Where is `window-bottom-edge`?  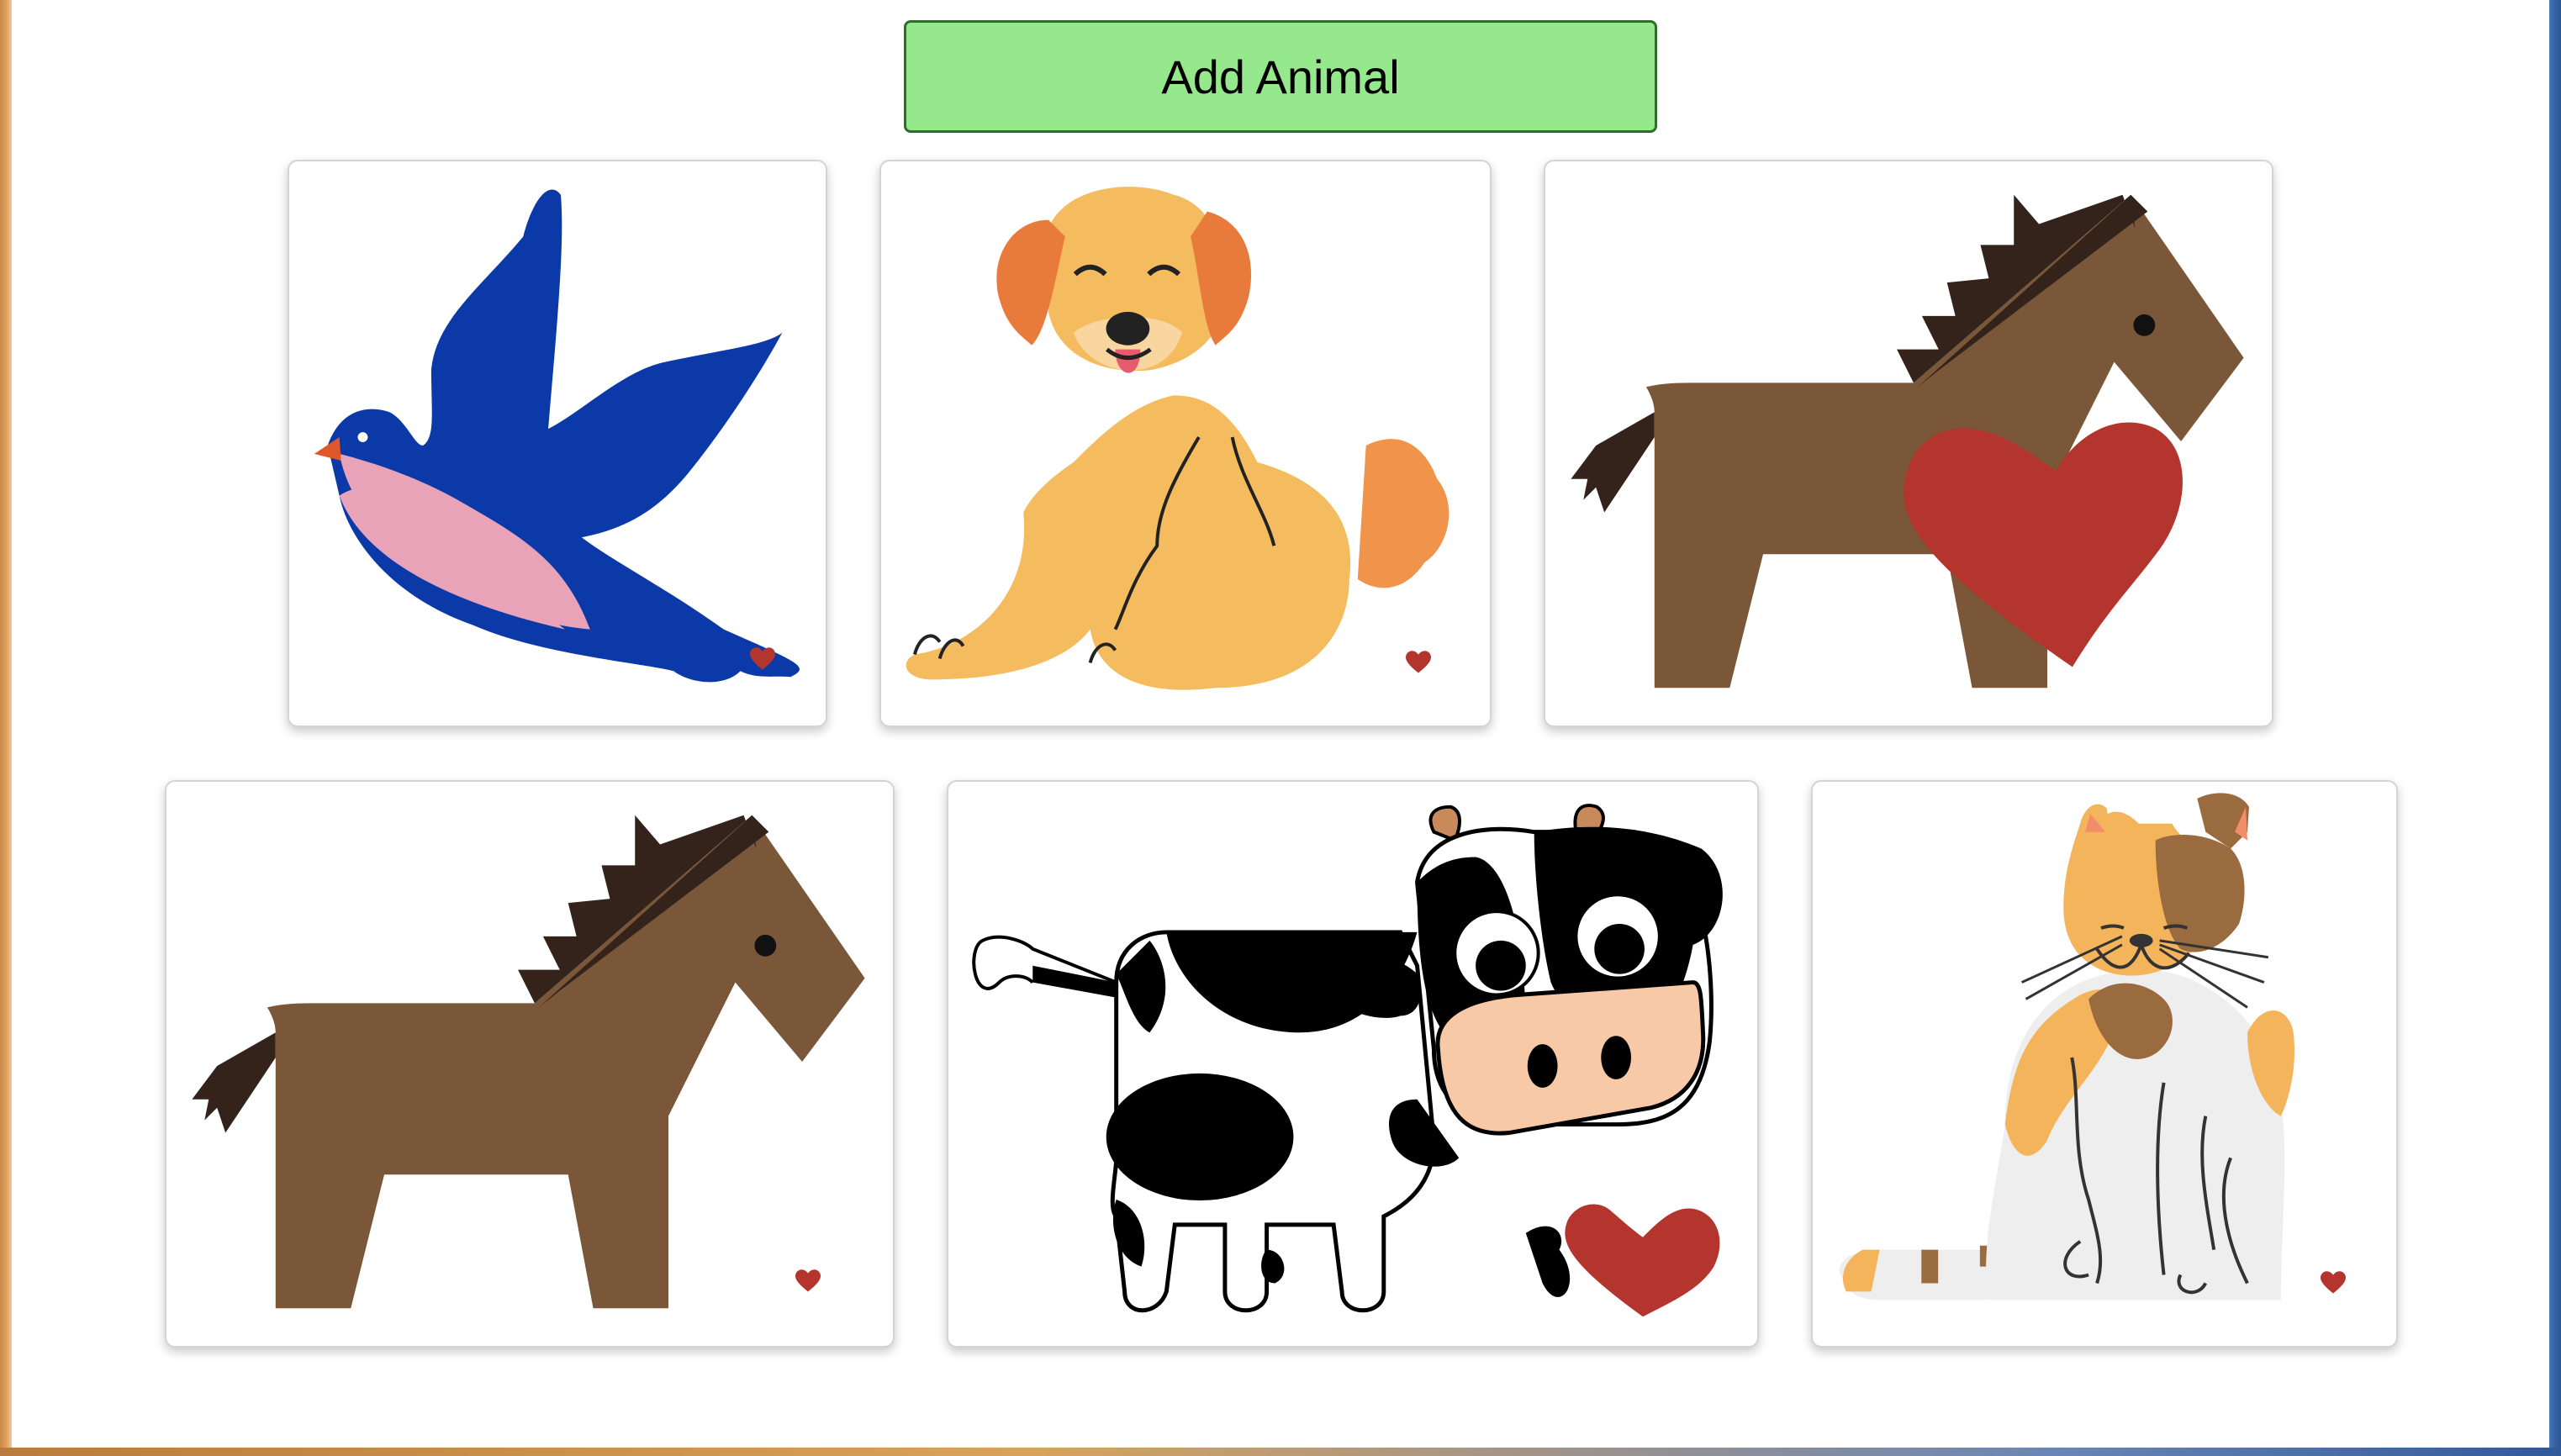
window-bottom-edge is located at coordinates (1280, 1452).